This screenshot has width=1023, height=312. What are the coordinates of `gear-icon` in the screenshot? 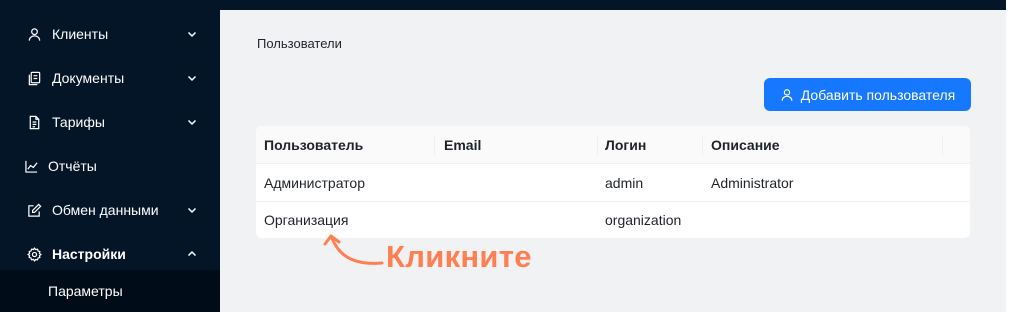 It's located at (34, 254).